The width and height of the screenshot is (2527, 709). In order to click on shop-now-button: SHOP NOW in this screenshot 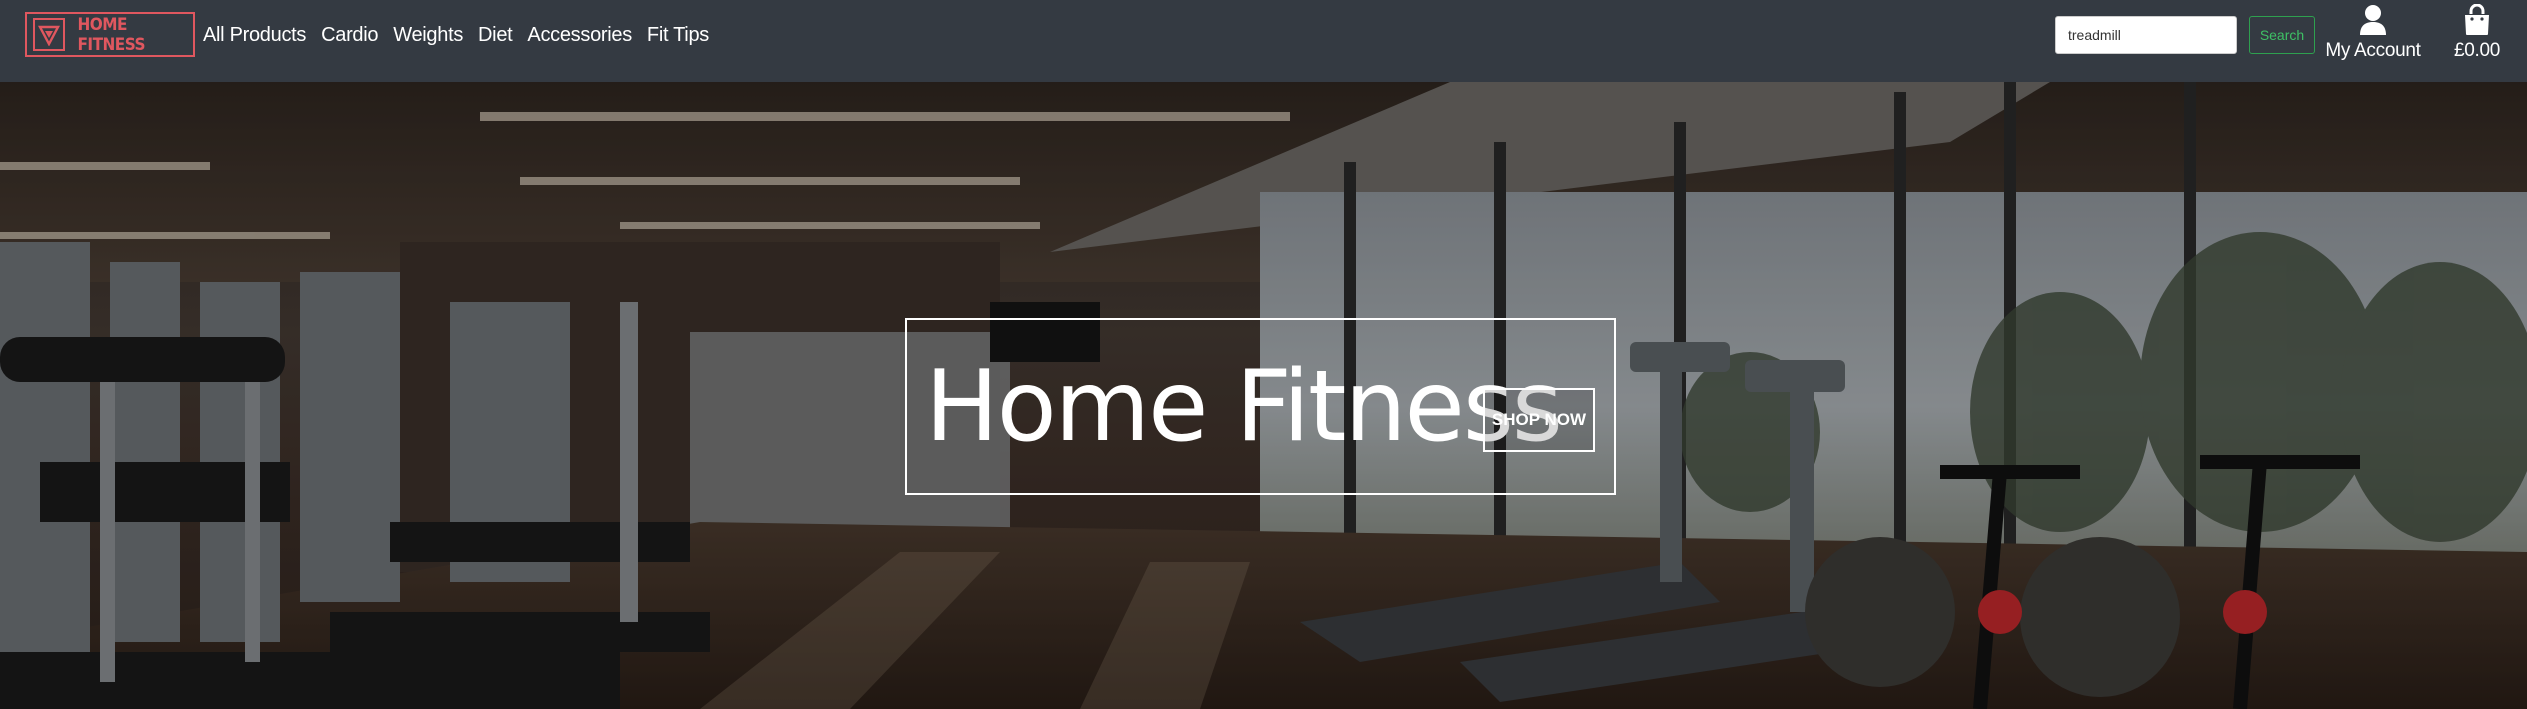, I will do `click(1539, 420)`.